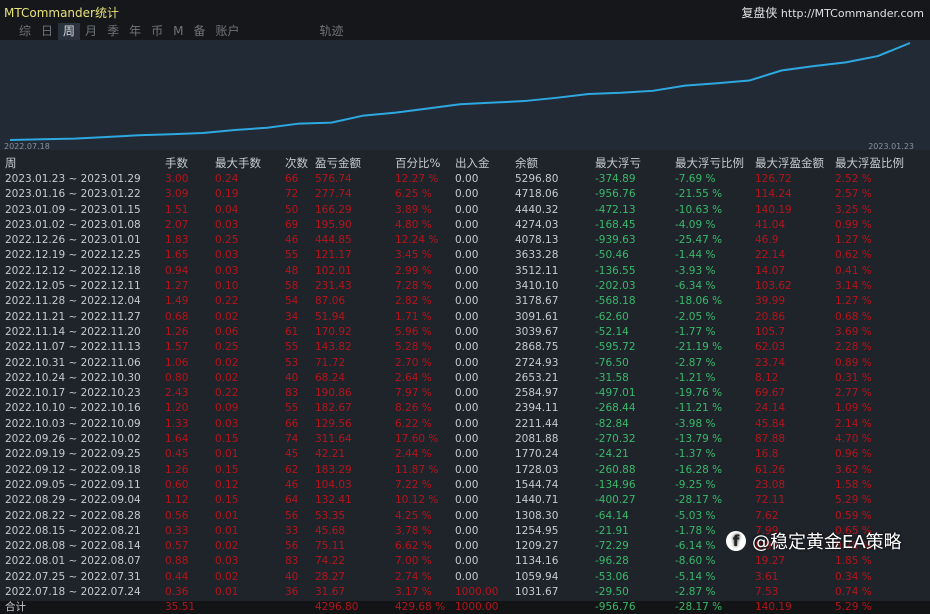 This screenshot has width=930, height=614. Describe the element at coordinates (413, 408) in the screenshot. I see `cell-5: 8.26 %` at that location.